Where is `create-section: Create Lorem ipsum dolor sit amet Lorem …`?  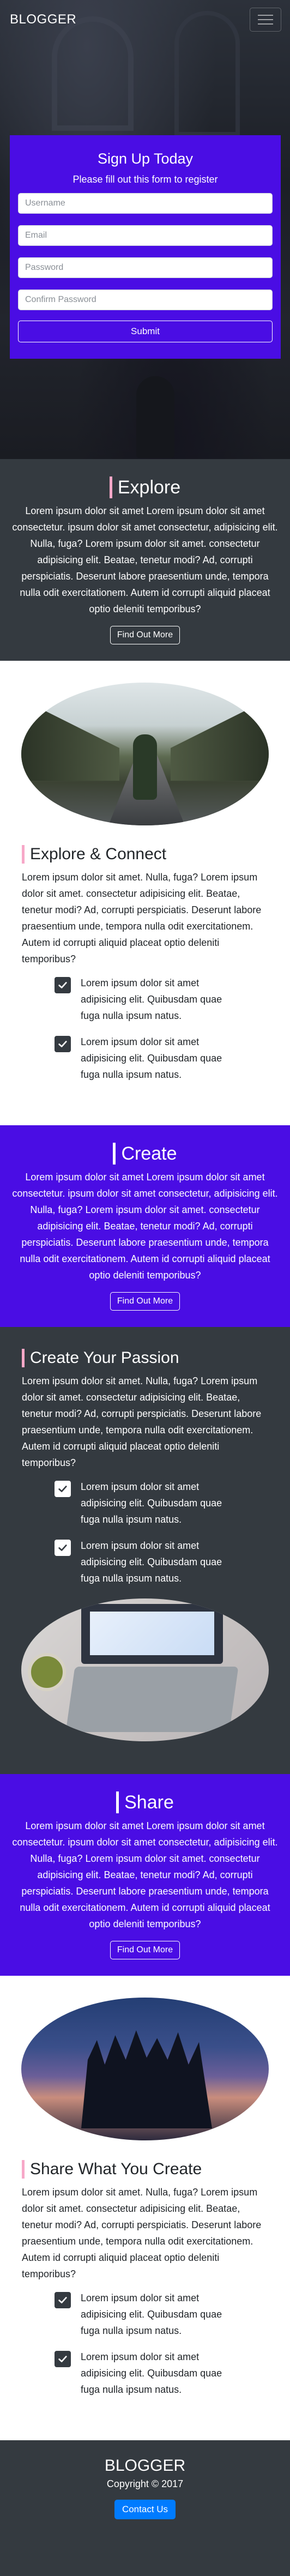 create-section: Create Lorem ipsum dolor sit amet Lorem … is located at coordinates (145, 1226).